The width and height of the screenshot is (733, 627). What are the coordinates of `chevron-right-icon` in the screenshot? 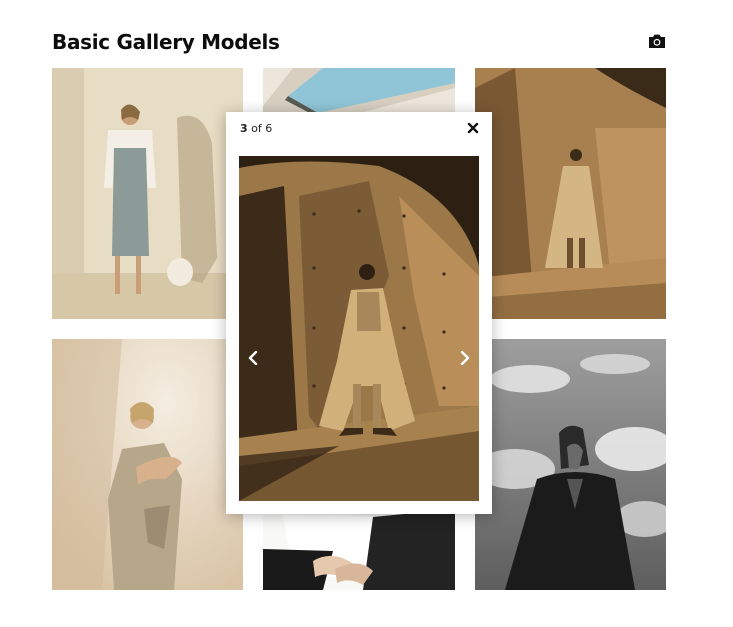 It's located at (465, 358).